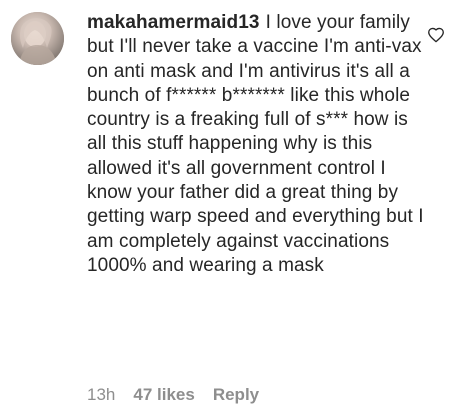 The image size is (465, 417). I want to click on avatar-image, so click(37, 38).